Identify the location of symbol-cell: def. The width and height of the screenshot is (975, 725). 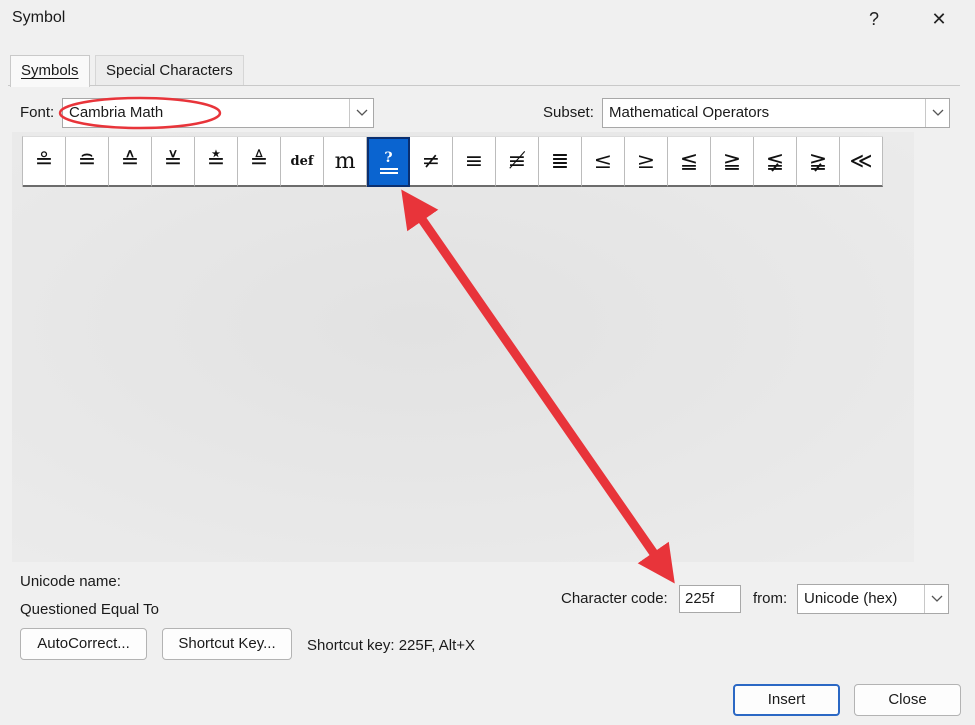
(302, 162).